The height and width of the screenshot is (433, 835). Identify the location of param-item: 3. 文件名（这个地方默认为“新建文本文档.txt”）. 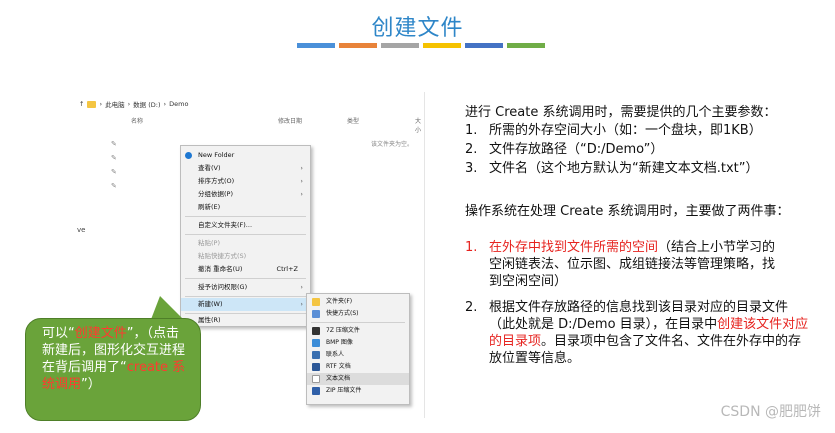
(646, 168).